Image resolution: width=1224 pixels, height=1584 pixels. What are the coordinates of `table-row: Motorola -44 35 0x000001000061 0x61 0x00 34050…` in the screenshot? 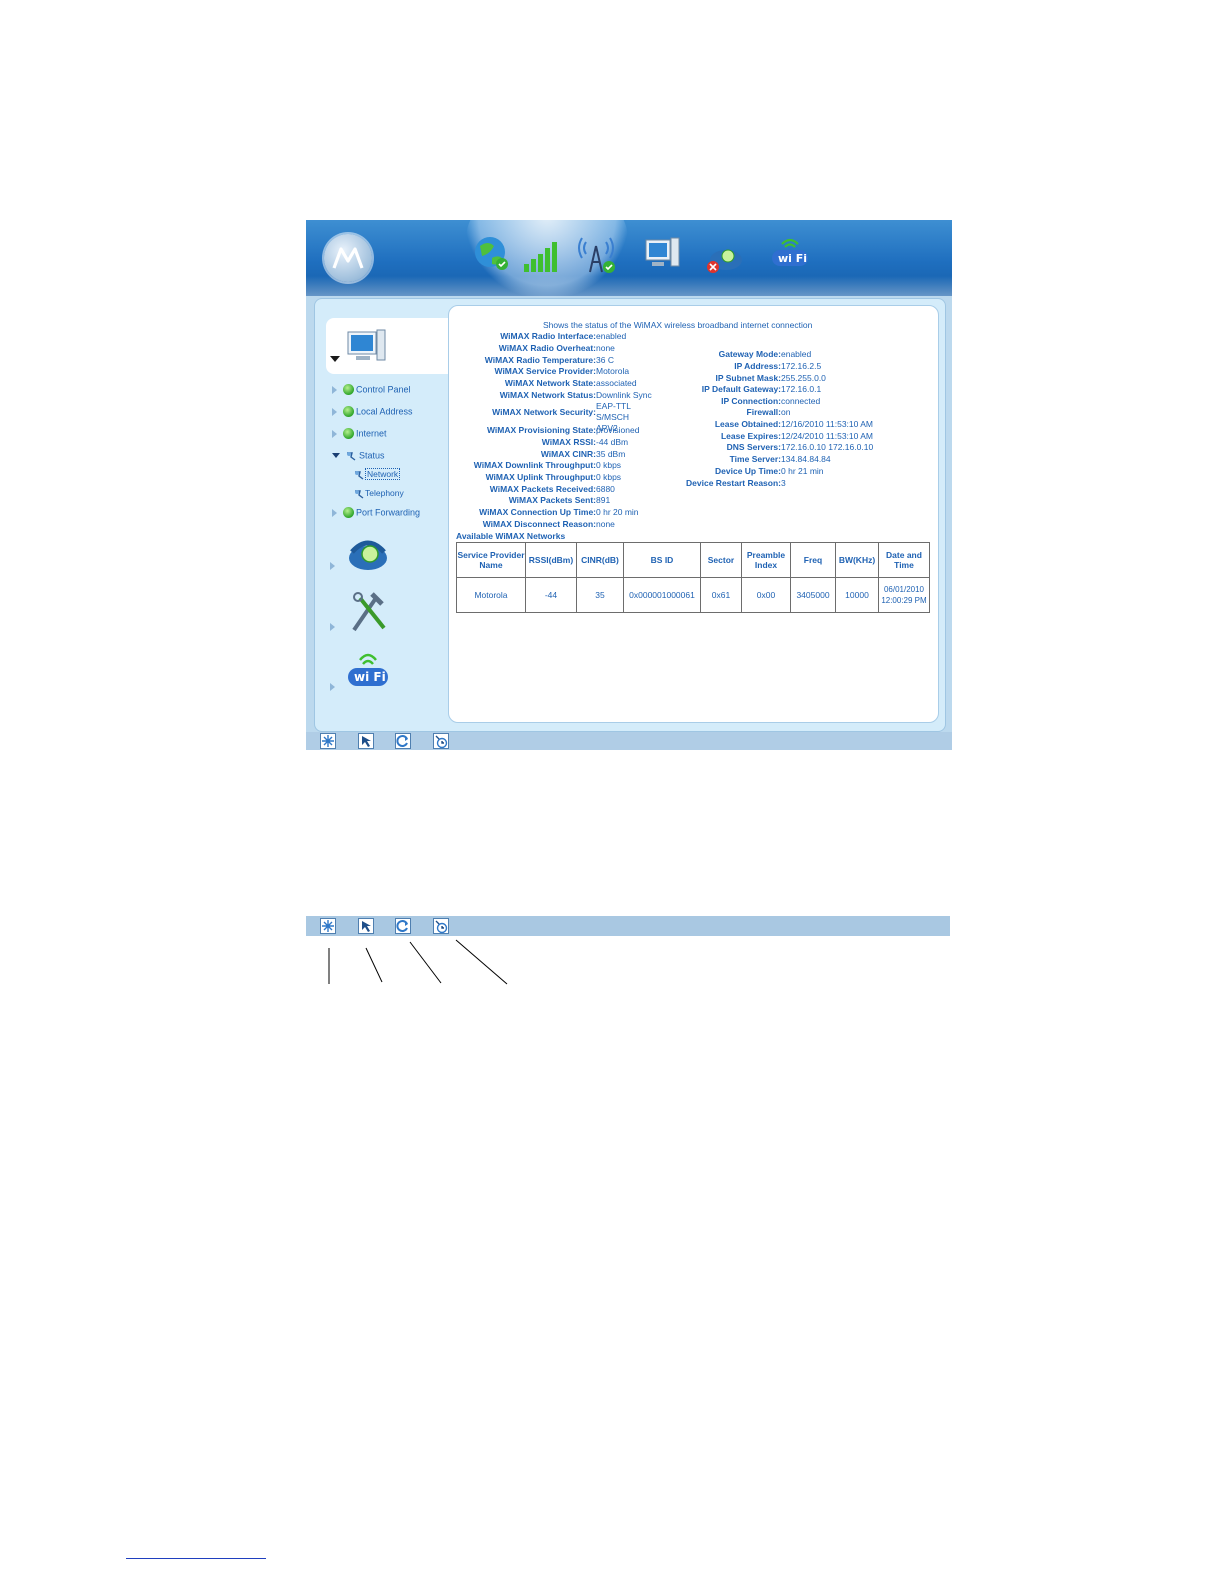 It's located at (693, 595).